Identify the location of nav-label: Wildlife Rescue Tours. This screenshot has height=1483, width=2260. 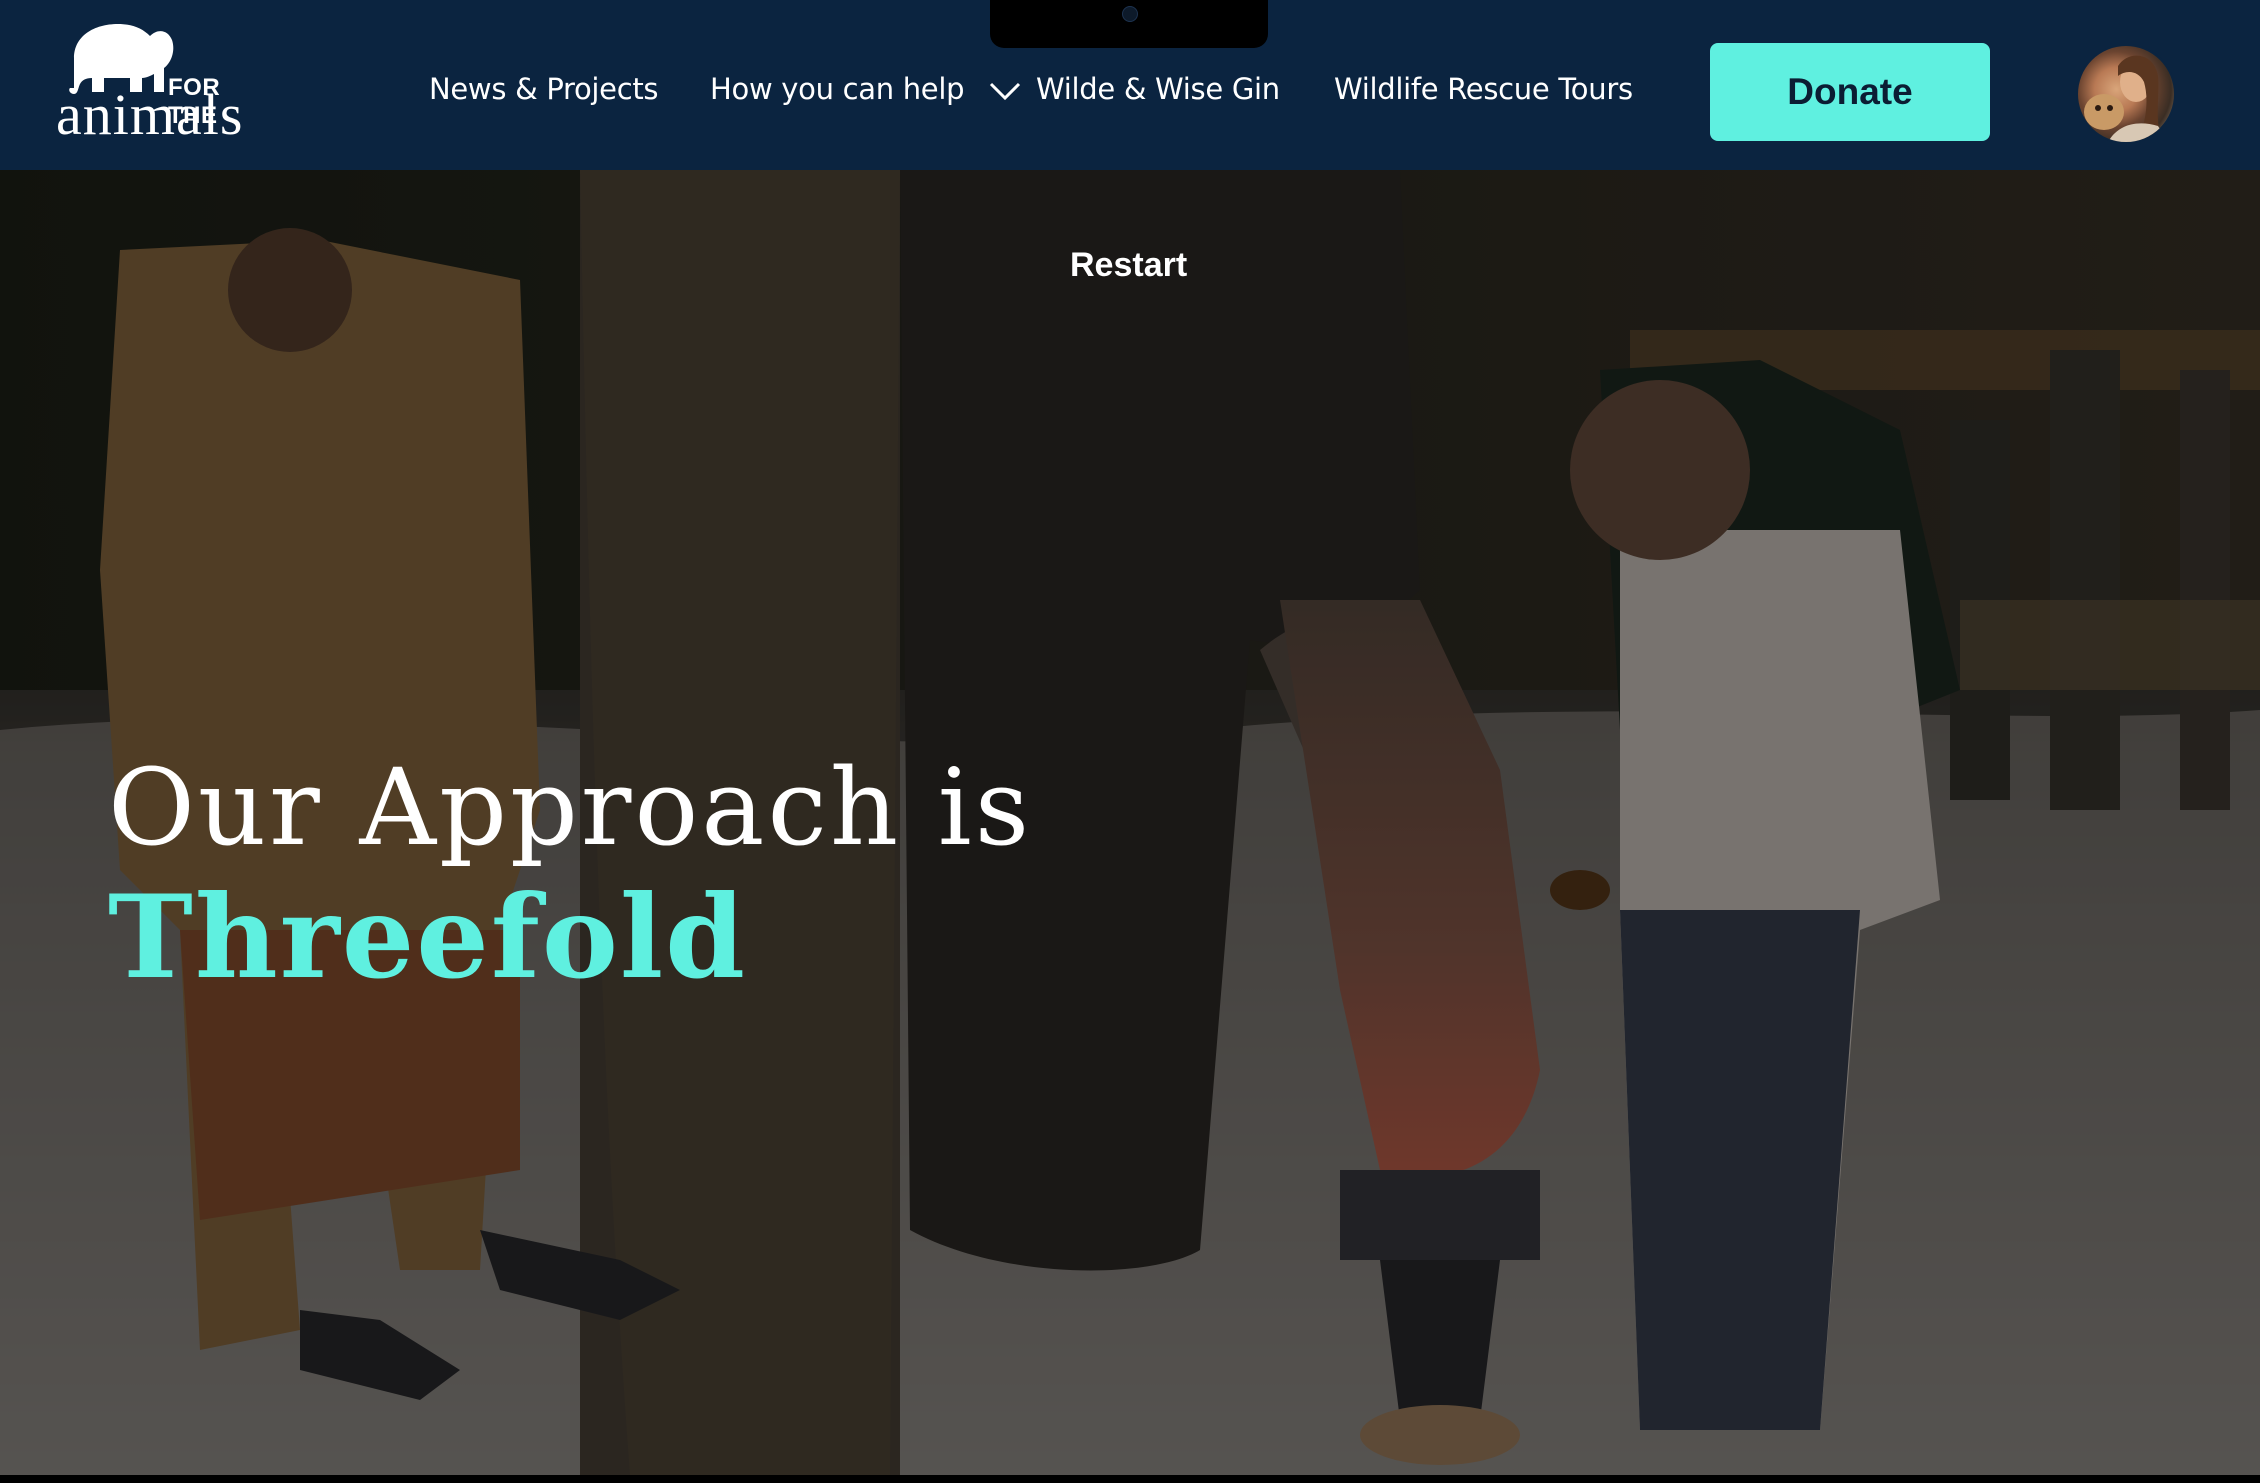
(1483, 89).